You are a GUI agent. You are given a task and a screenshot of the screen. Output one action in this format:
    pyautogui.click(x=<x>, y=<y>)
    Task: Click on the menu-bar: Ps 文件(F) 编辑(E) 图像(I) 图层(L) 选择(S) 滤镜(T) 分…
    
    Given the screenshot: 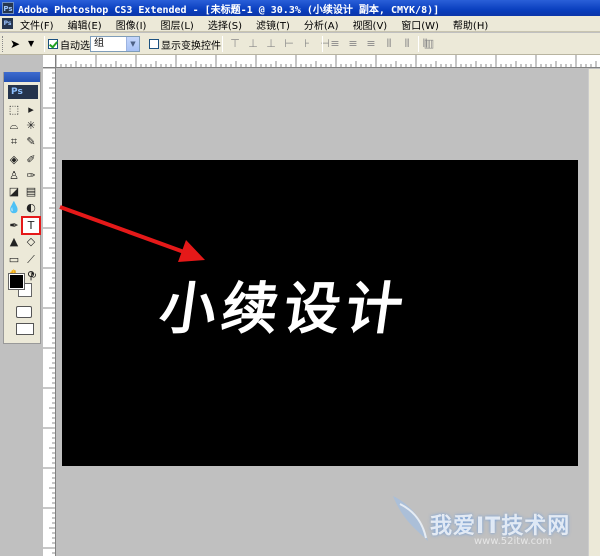 What is the action you would take?
    pyautogui.click(x=300, y=24)
    